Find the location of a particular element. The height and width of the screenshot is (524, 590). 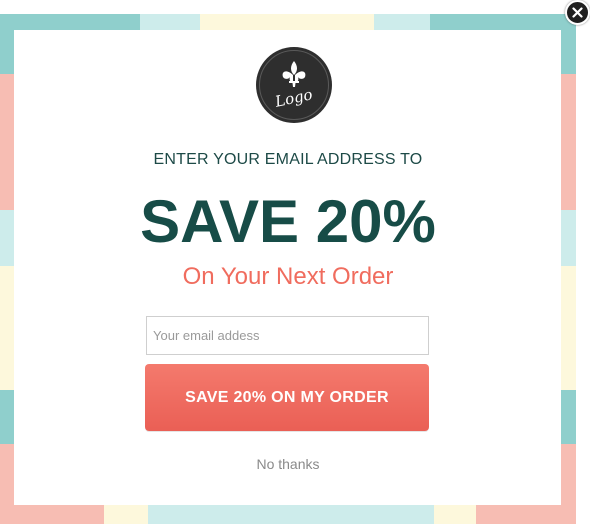

fleur-de-lis-icon: Logo is located at coordinates (294, 86).